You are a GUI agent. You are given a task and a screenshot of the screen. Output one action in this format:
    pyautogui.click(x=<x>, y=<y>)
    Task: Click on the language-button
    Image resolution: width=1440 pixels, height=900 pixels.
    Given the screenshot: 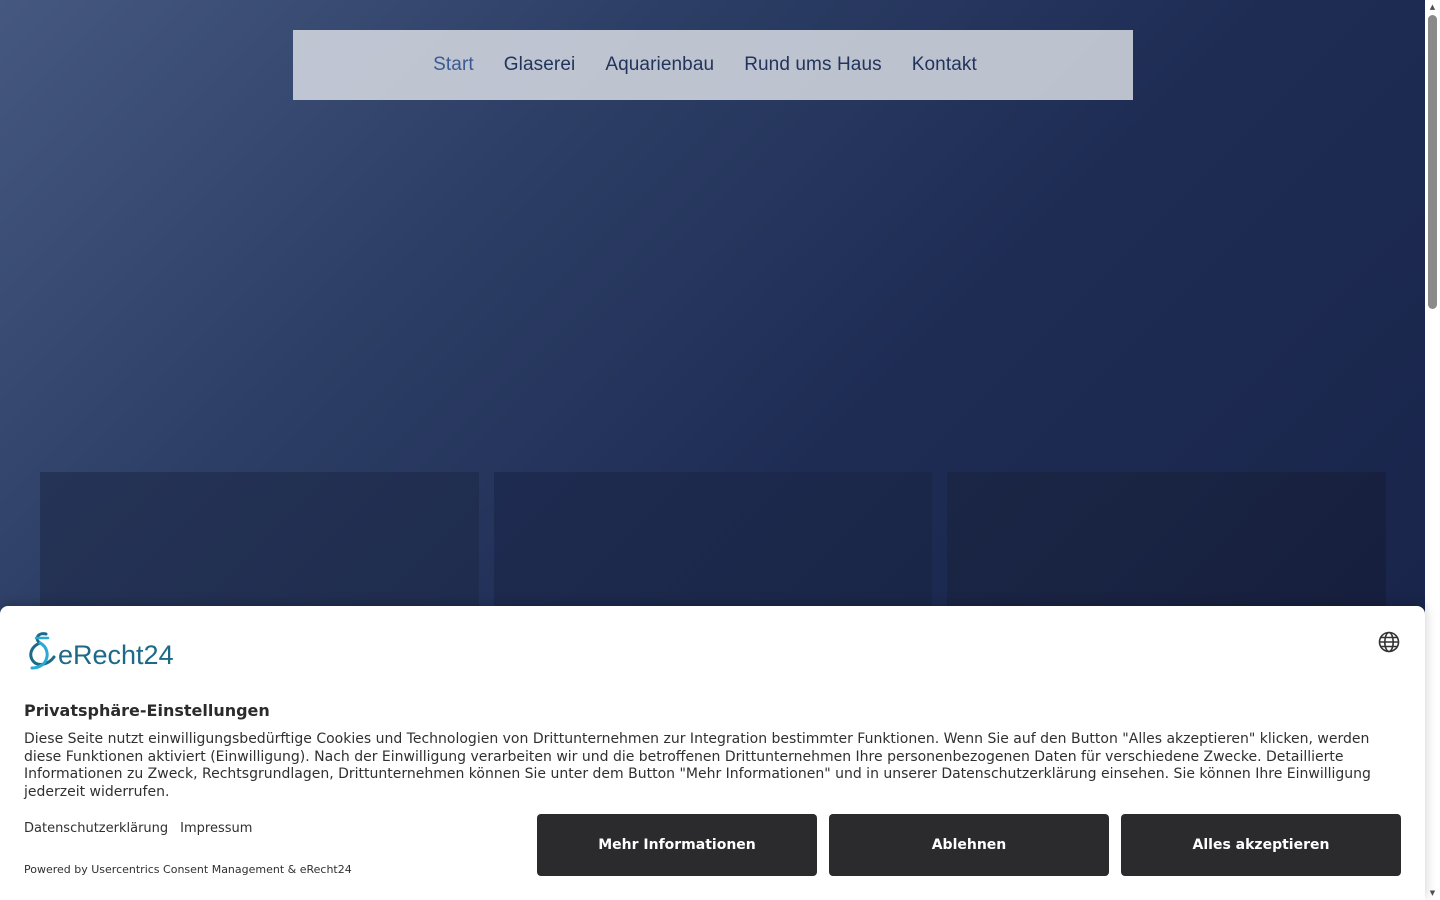 What is the action you would take?
    pyautogui.click(x=1389, y=642)
    